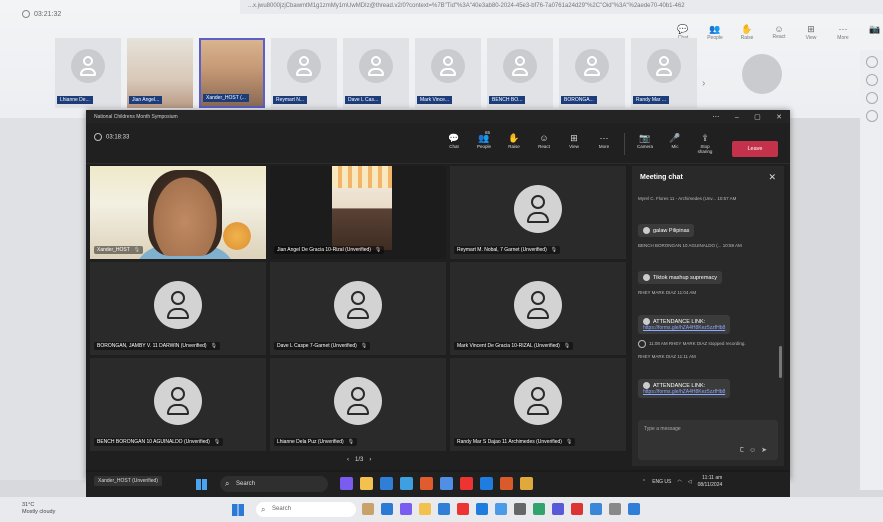 The width and height of the screenshot is (883, 522). Describe the element at coordinates (604, 144) in the screenshot. I see `tool-more: ⋯ More` at that location.